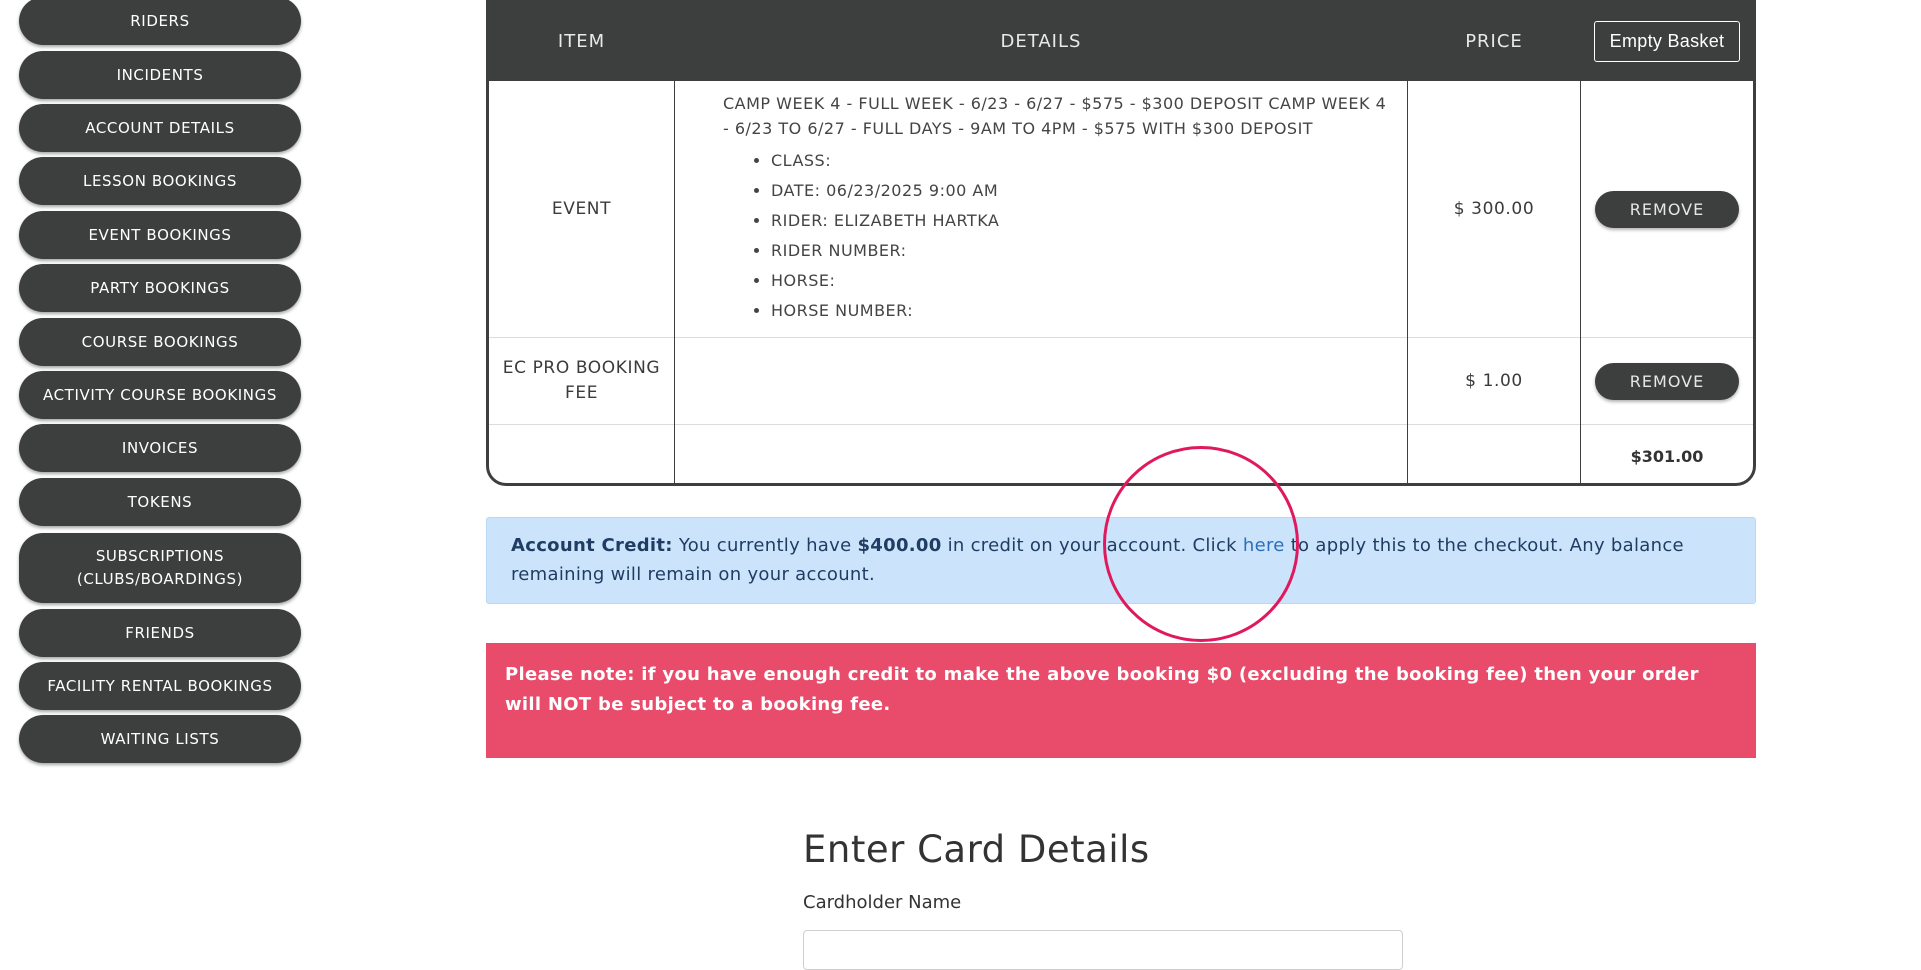  I want to click on row-price-cell: $ 1.00, so click(1494, 381).